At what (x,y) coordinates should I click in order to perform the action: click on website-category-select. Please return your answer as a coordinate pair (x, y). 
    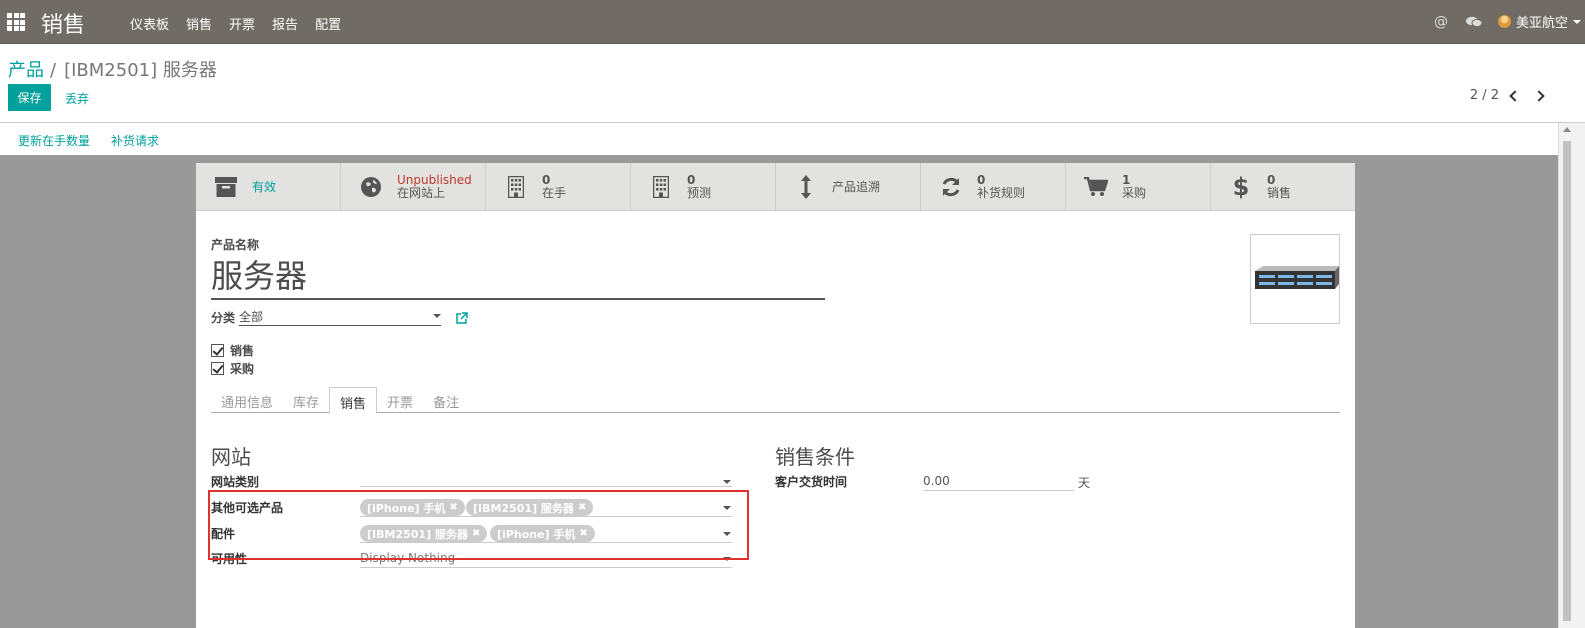
    Looking at the image, I should click on (546, 478).